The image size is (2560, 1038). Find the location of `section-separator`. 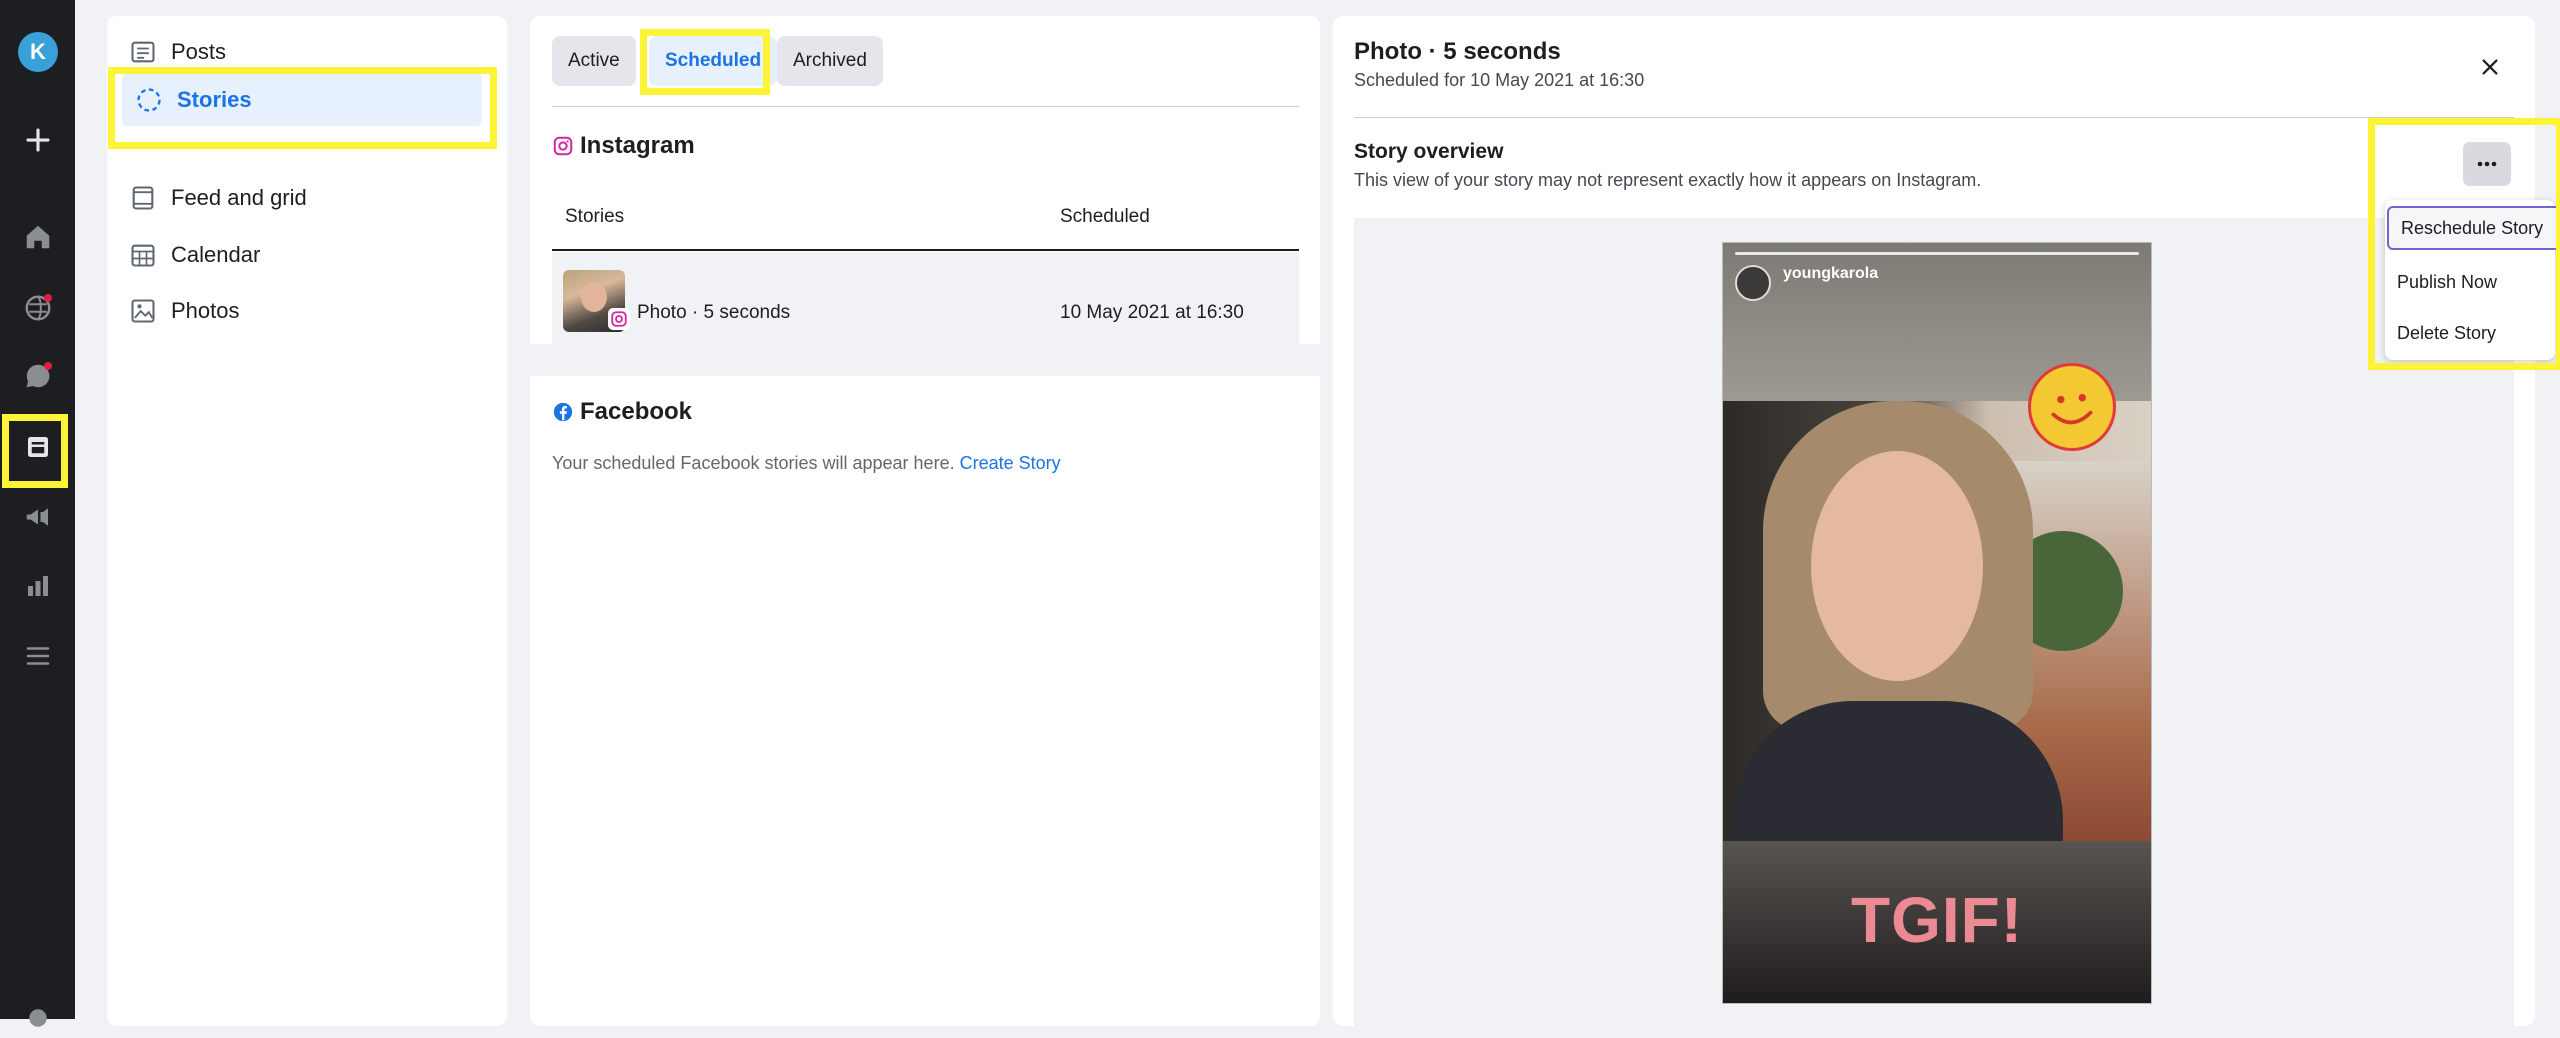

section-separator is located at coordinates (925, 360).